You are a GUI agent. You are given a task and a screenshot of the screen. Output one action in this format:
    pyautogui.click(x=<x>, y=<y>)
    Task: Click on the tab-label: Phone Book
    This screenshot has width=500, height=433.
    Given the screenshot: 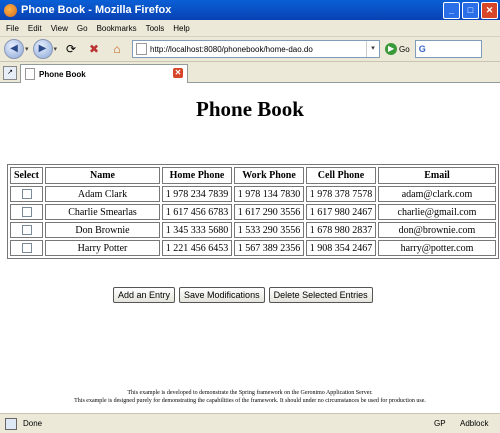 What is the action you would take?
    pyautogui.click(x=62, y=74)
    